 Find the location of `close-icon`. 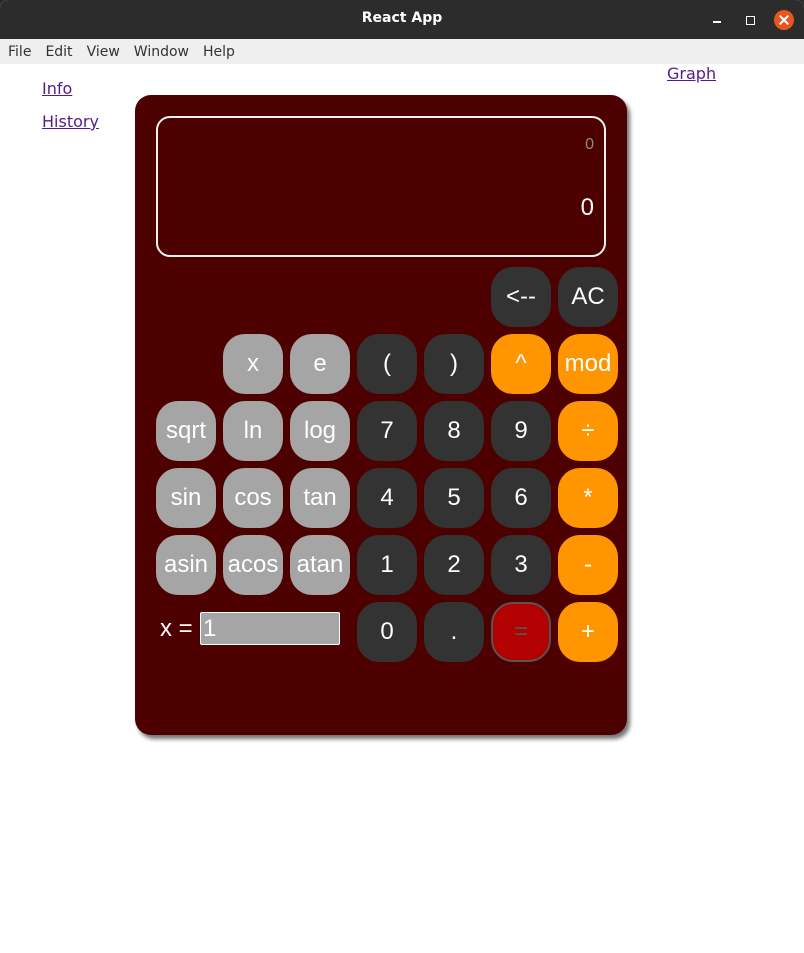

close-icon is located at coordinates (784, 20).